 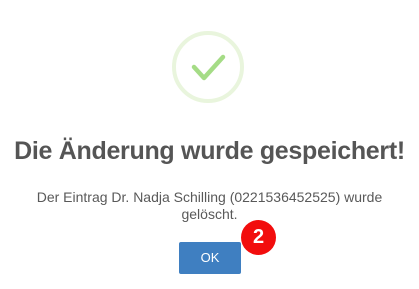 What do you see at coordinates (258, 237) in the screenshot?
I see `step-number-badge: 2` at bounding box center [258, 237].